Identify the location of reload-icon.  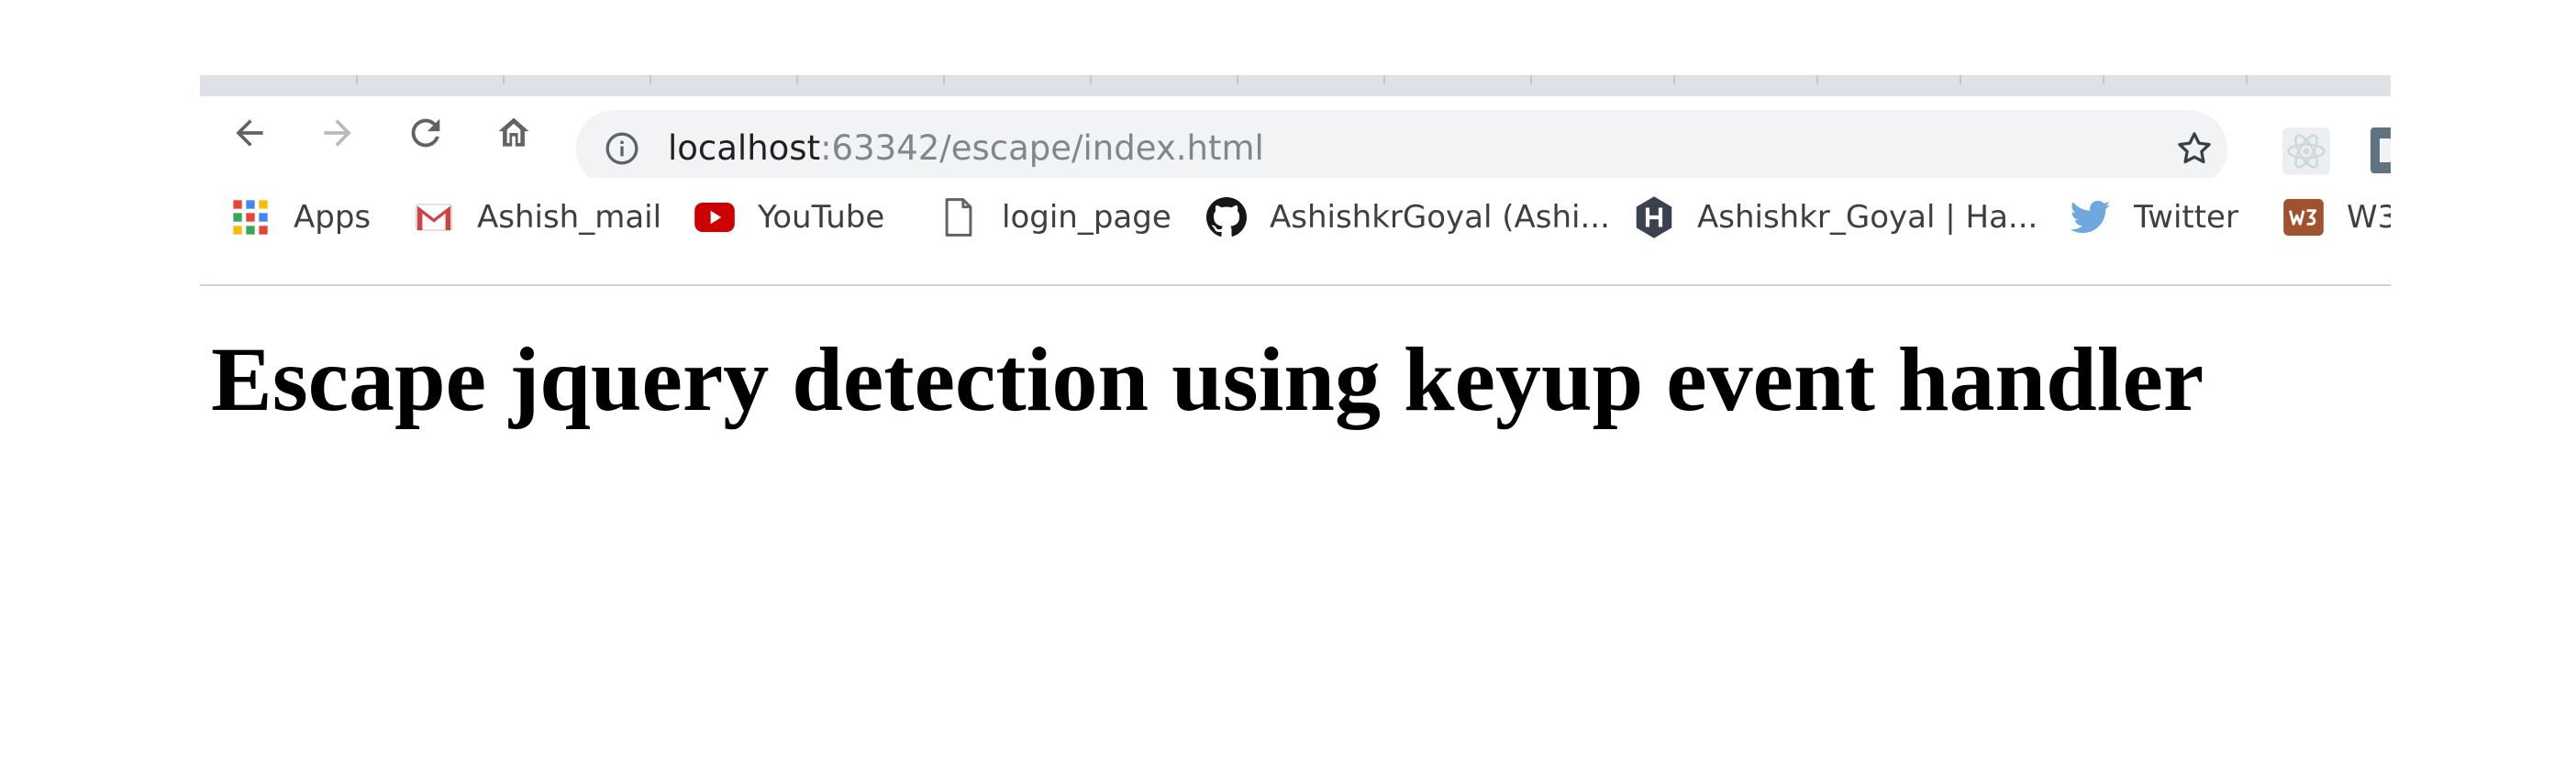
(425, 133).